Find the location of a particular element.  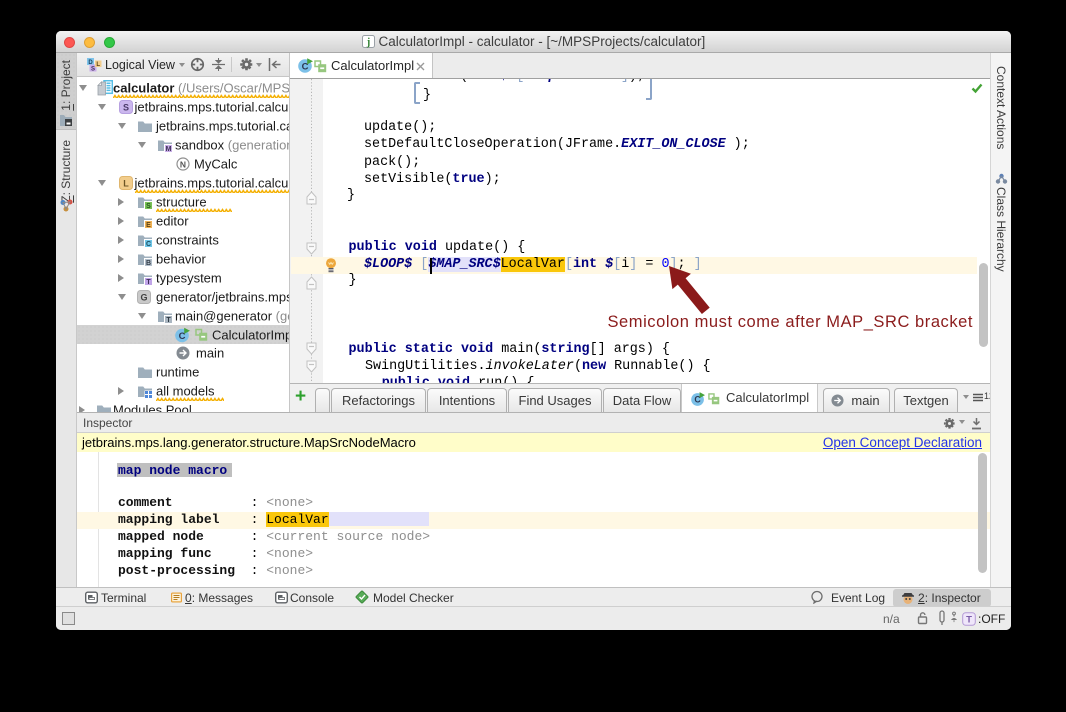

svg-text: B is located at coordinates (148, 263).